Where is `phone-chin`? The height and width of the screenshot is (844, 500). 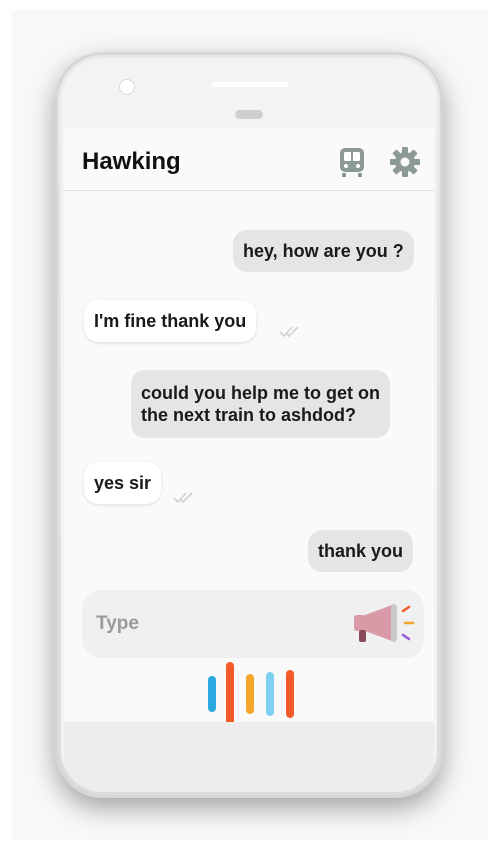 phone-chin is located at coordinates (249, 757).